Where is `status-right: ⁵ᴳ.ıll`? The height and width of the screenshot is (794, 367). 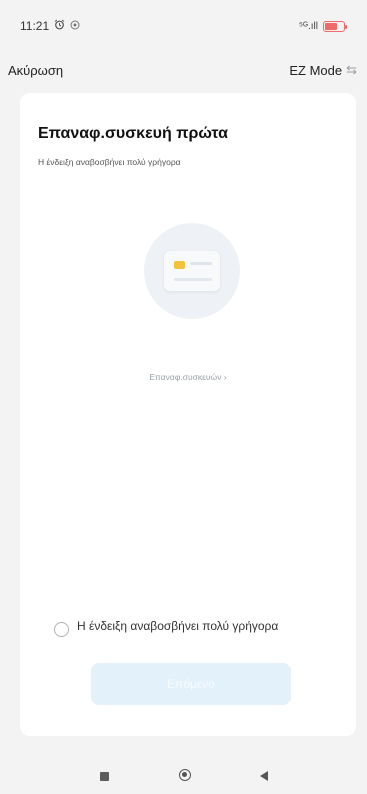
status-right: ⁵ᴳ.ıll is located at coordinates (322, 26).